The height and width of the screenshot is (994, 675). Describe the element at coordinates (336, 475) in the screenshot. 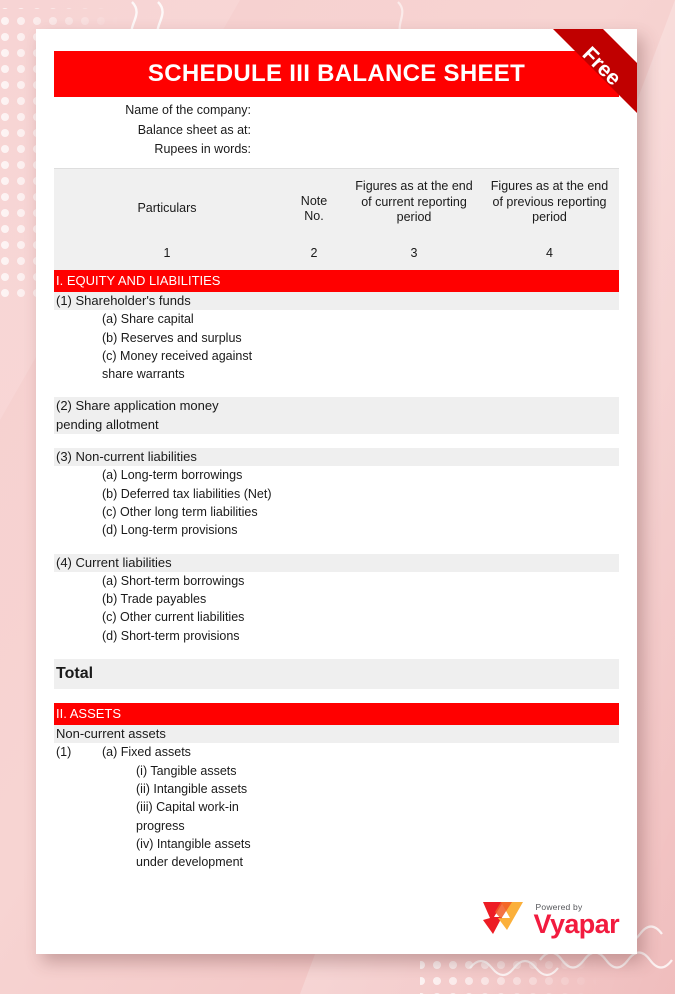

I see `table-row: (a) Long-term borrowings` at that location.